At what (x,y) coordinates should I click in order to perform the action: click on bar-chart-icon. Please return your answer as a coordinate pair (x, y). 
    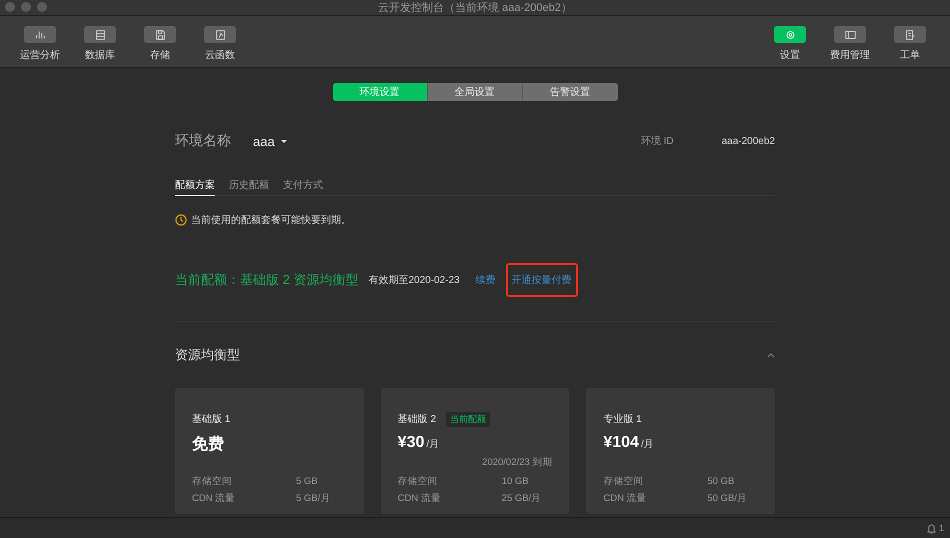
    Looking at the image, I should click on (40, 34).